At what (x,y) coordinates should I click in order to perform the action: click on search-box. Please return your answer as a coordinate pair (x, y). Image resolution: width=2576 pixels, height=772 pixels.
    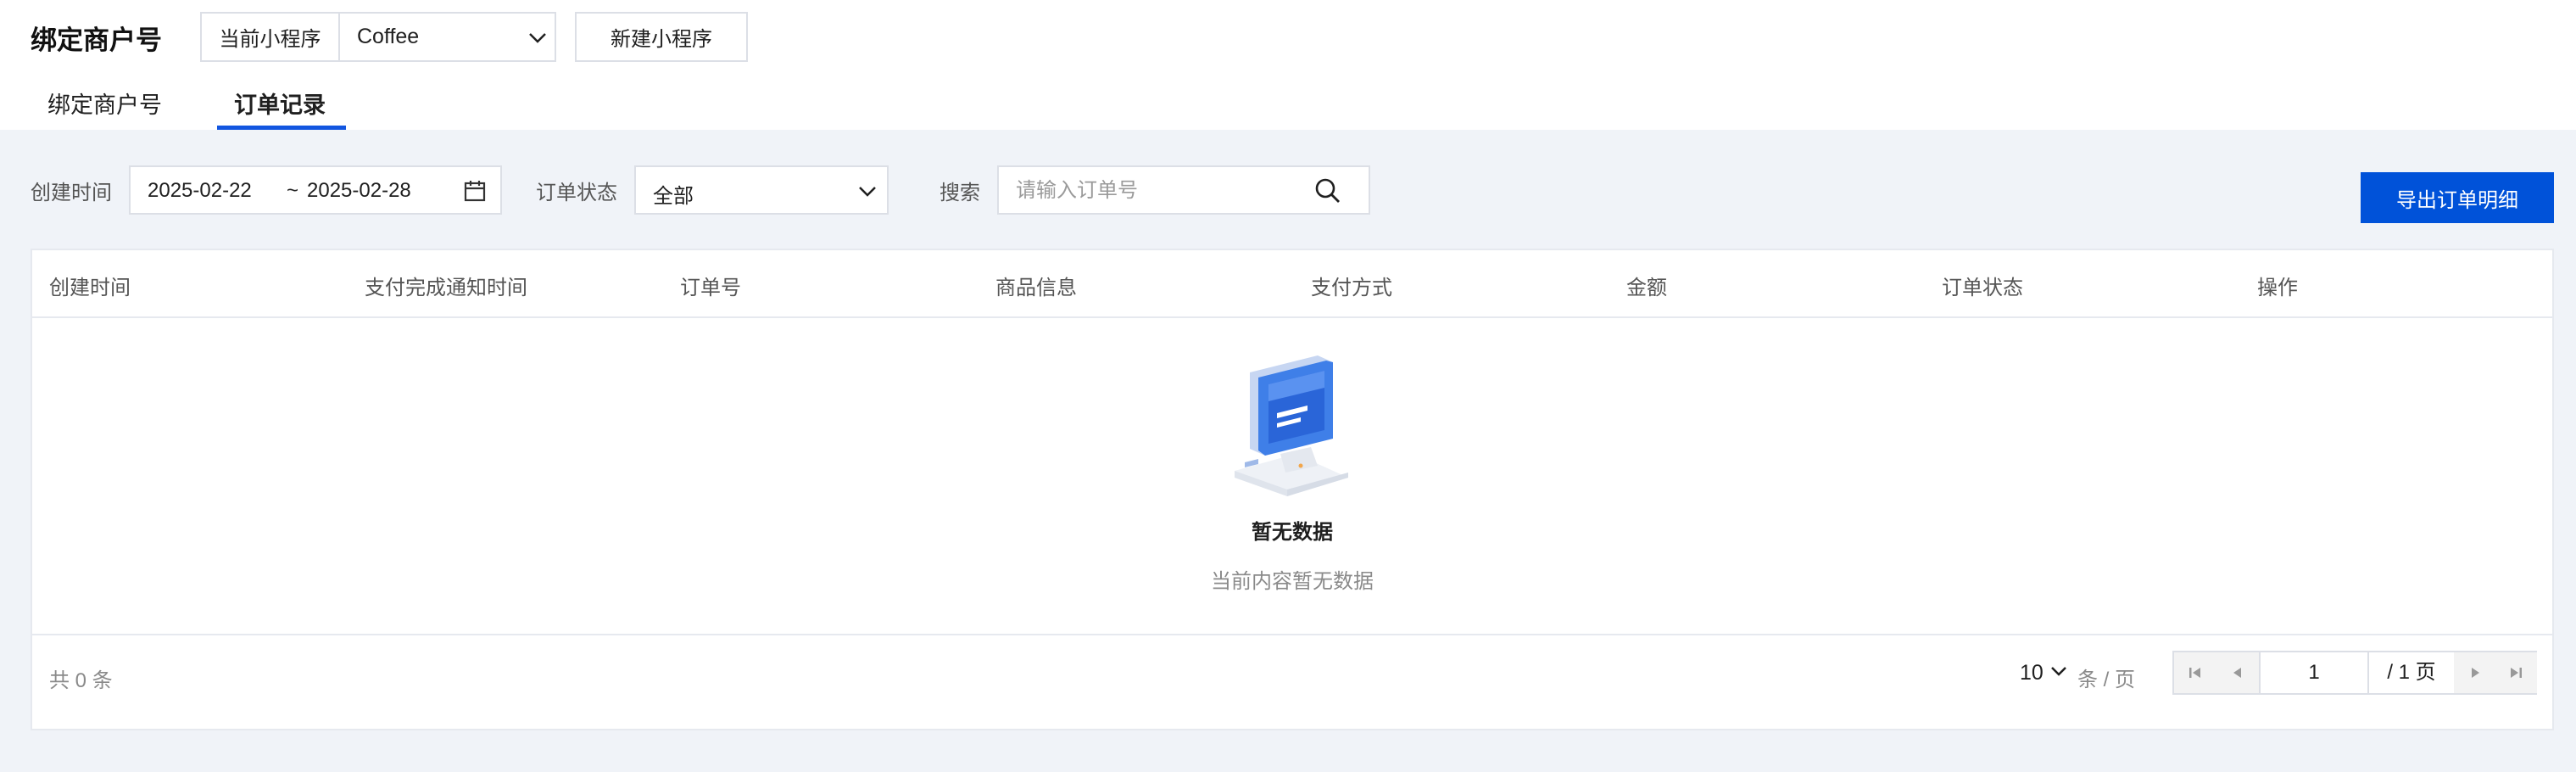
    Looking at the image, I should click on (1183, 190).